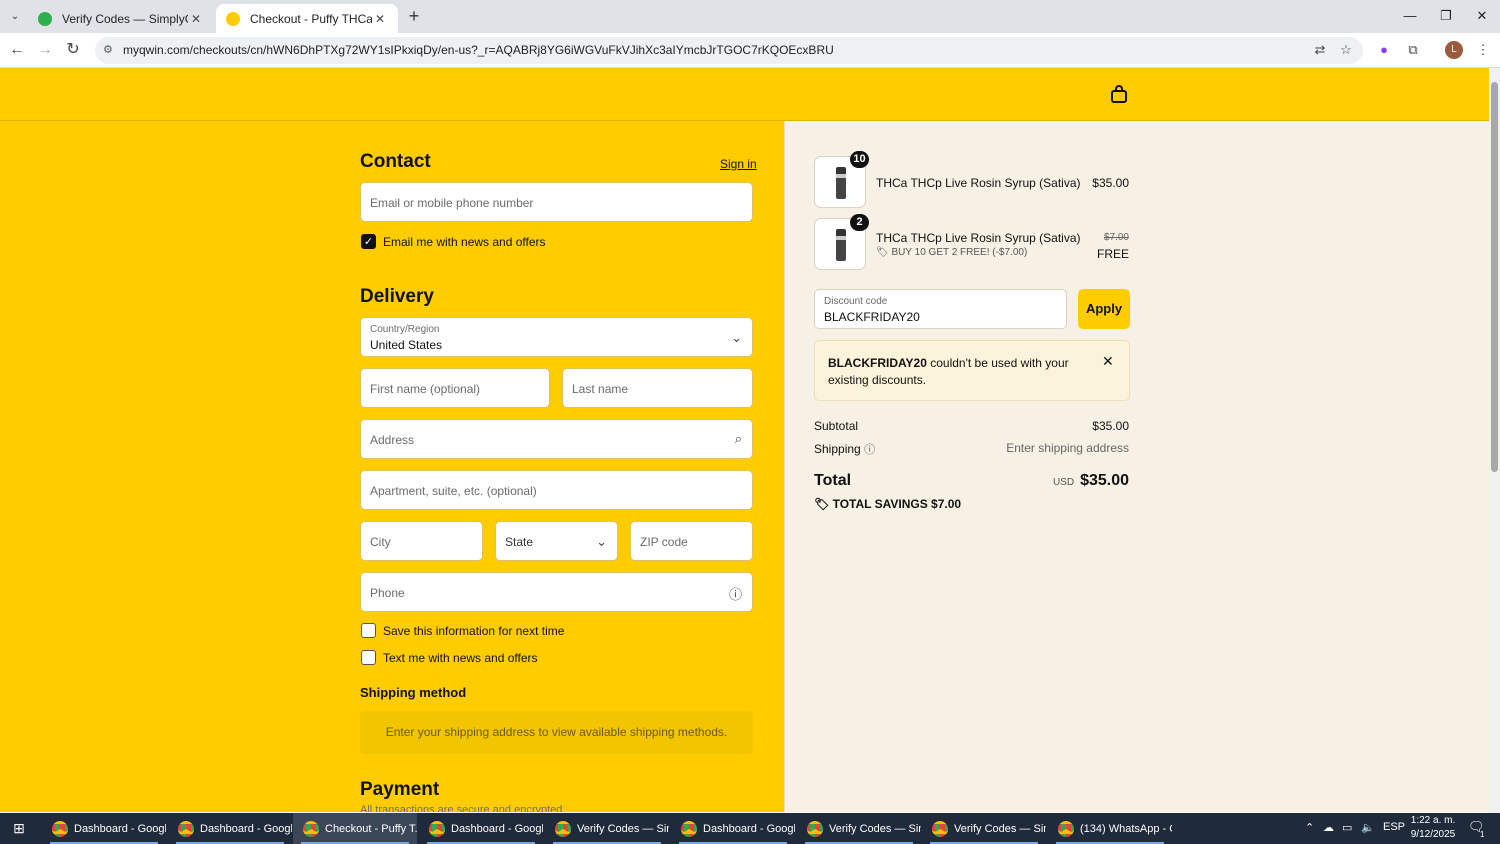  I want to click on savings-value: $7.00, so click(946, 504).